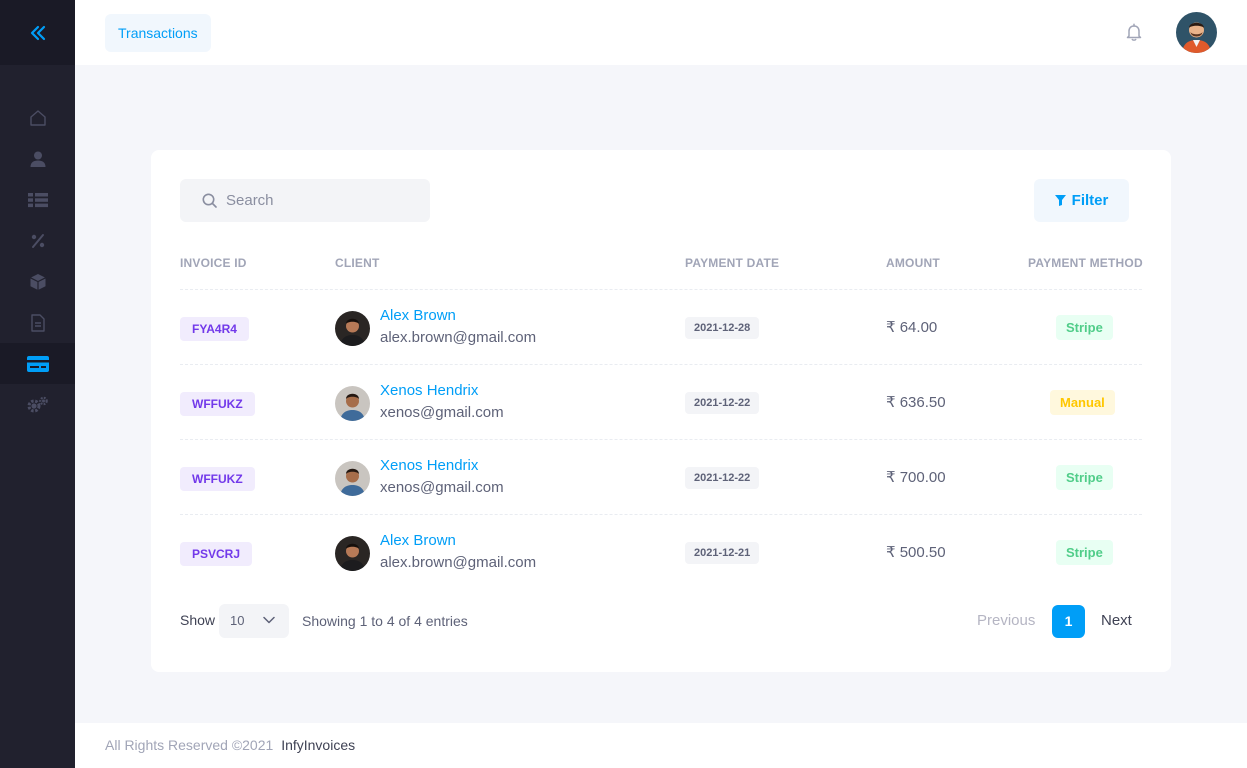 The height and width of the screenshot is (768, 1247). I want to click on bell-icon, so click(1134, 32).